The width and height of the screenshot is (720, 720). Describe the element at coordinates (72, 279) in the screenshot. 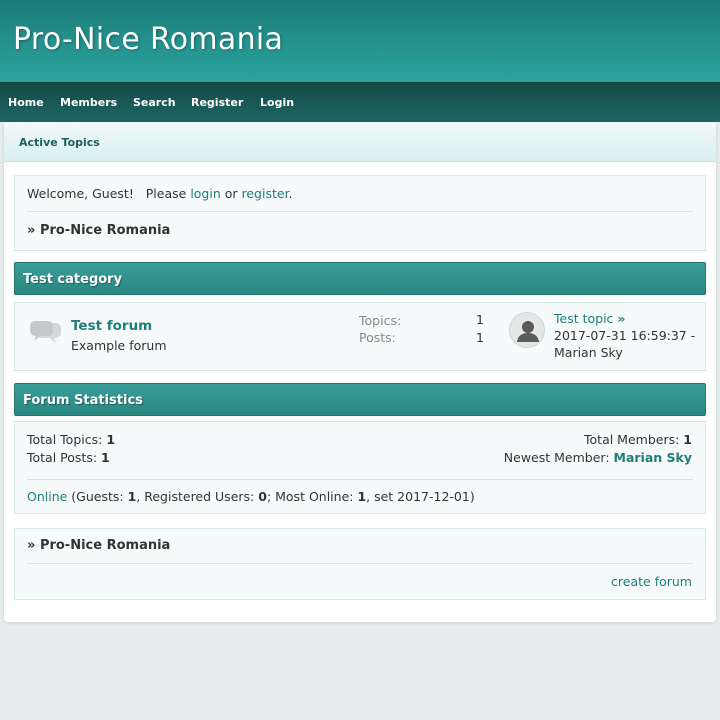

I see `category-title: Test category` at that location.